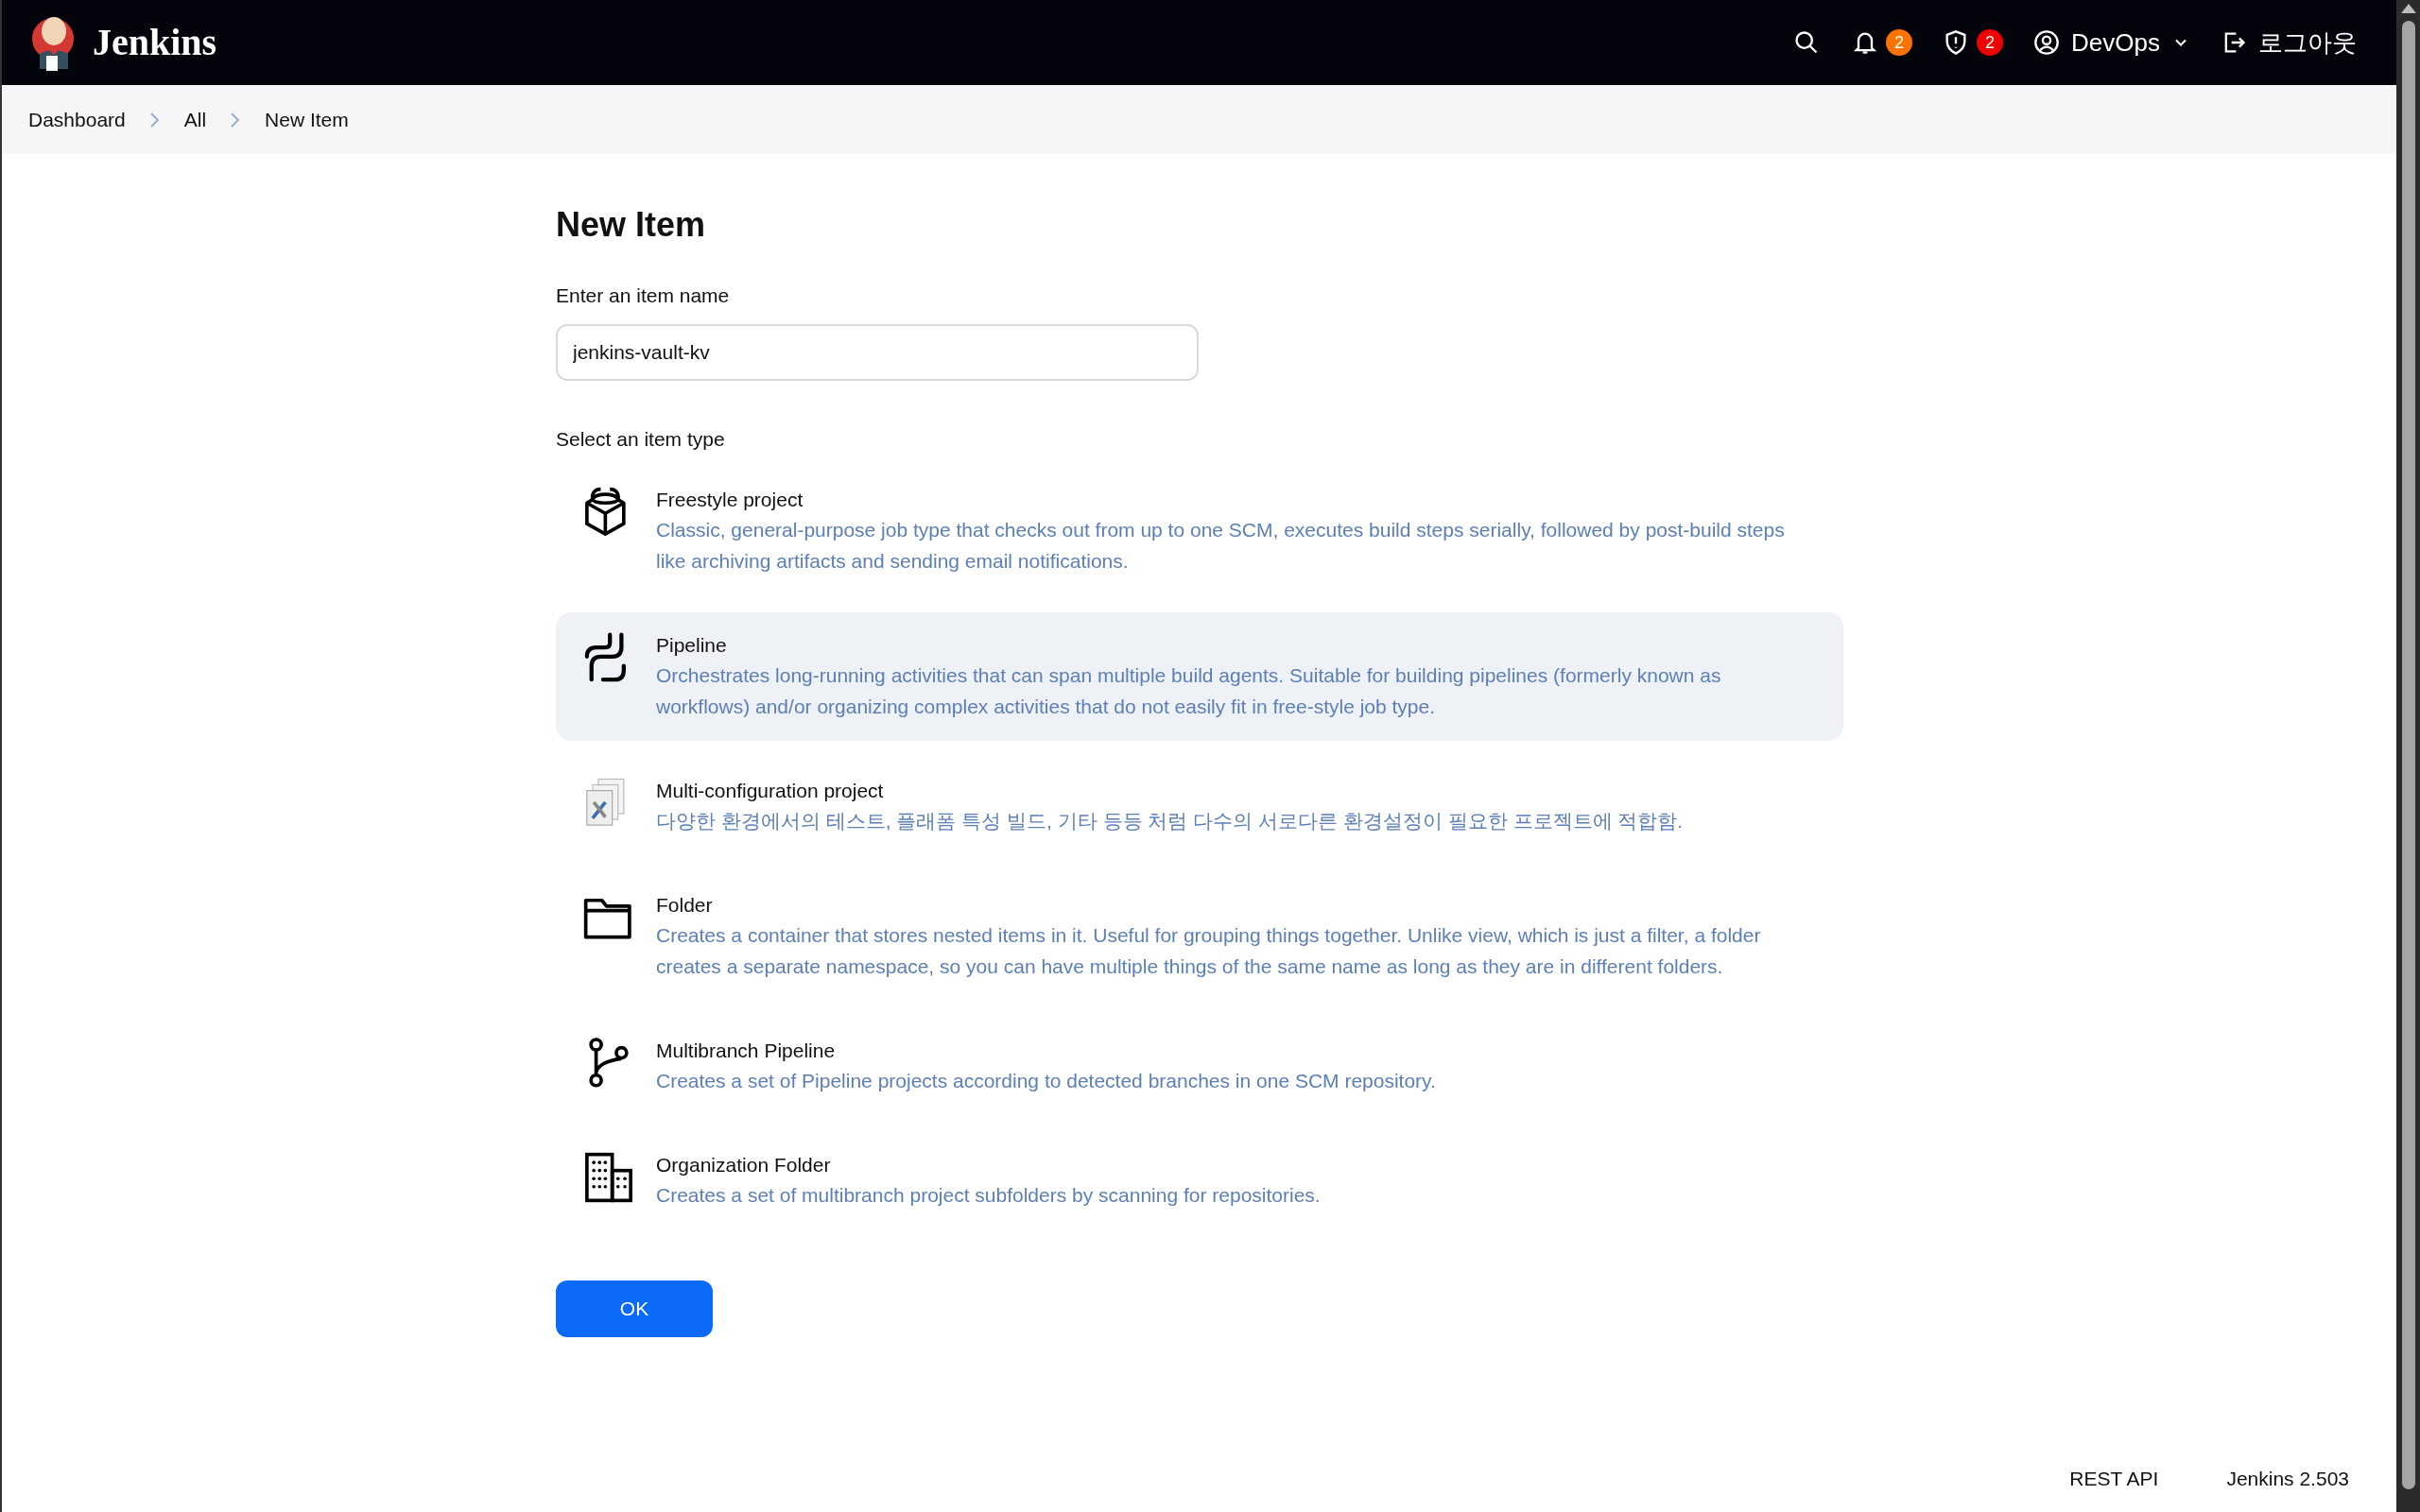 The height and width of the screenshot is (1512, 2420). Describe the element at coordinates (1209, 951) in the screenshot. I see `item-type-description: Creates a container that stores nested items in it. Useful for grouping things together. Unlike view, which is just a filter, a folder creates a separate namespace, so you can have multiple things of the same name as long as they are in different folders.` at that location.